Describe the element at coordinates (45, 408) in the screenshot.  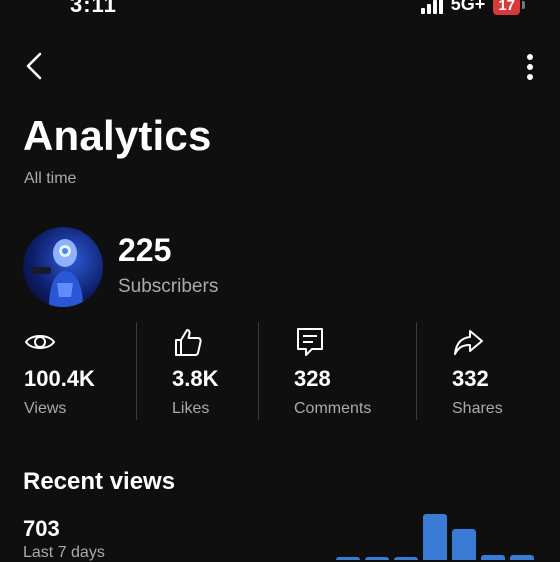
I see `views-label: Views` at that location.